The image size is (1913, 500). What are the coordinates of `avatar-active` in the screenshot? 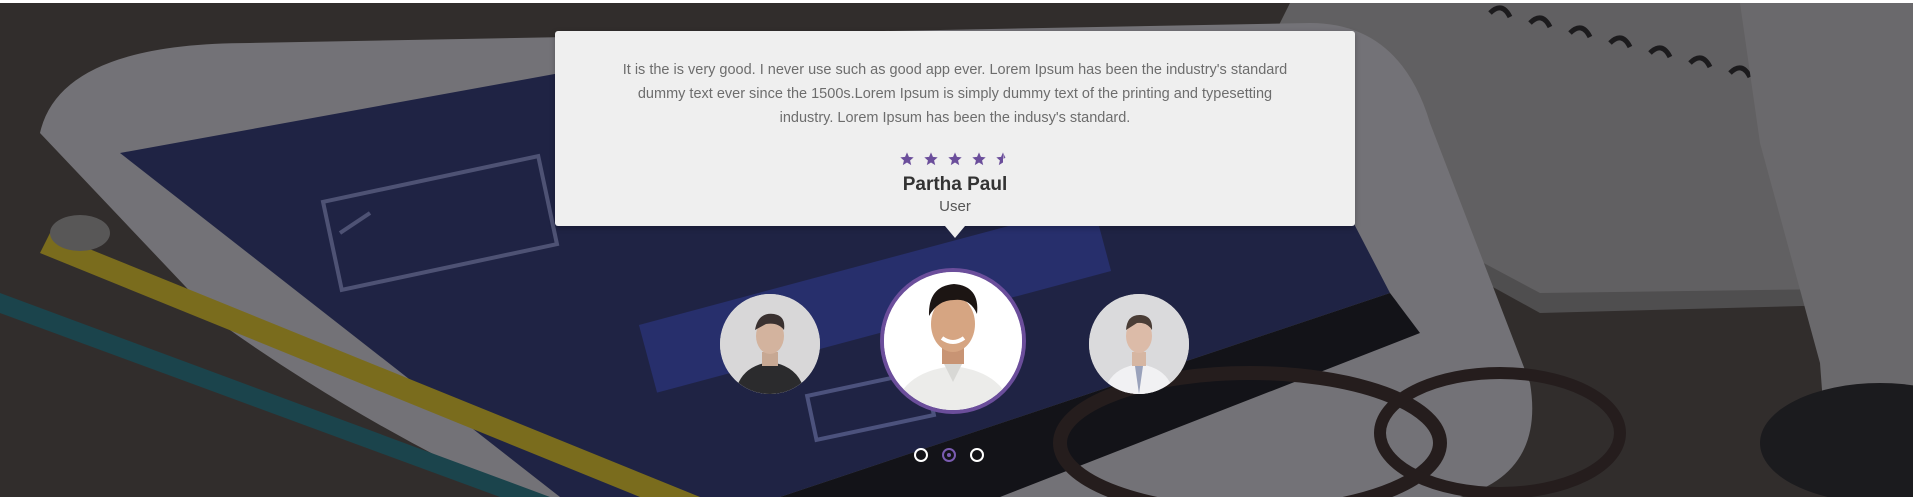 It's located at (953, 341).